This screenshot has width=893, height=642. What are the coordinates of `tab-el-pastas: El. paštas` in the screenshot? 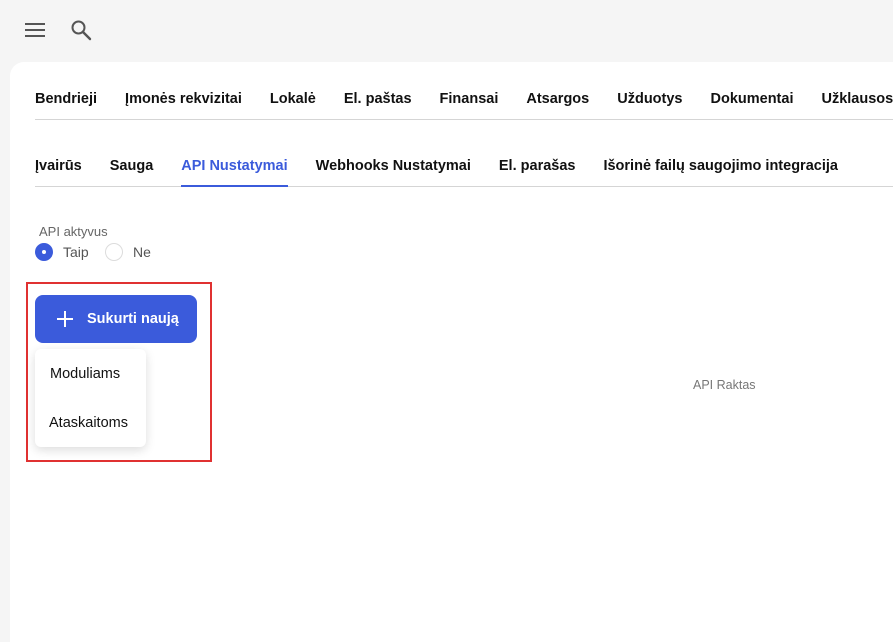 It's located at (378, 99).